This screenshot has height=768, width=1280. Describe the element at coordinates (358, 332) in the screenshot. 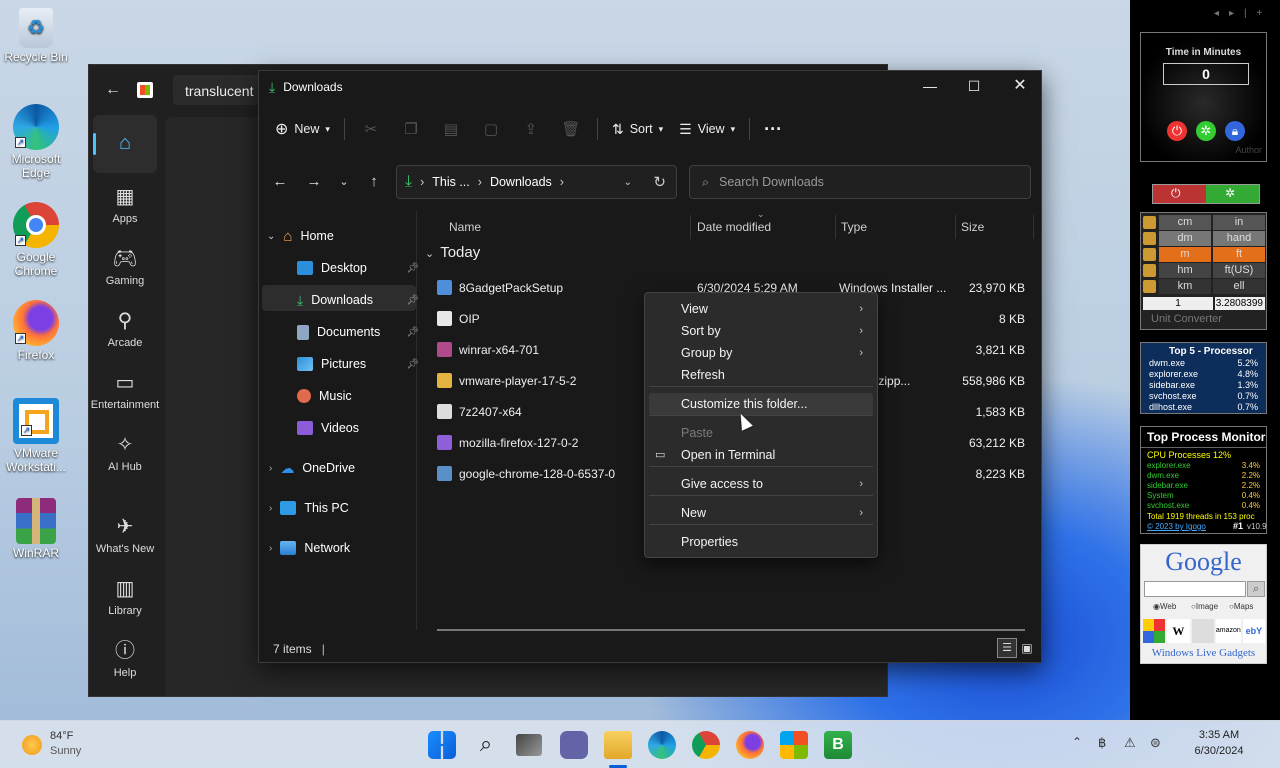

I see `sidebar-item-documents: Documents 📌︎` at that location.